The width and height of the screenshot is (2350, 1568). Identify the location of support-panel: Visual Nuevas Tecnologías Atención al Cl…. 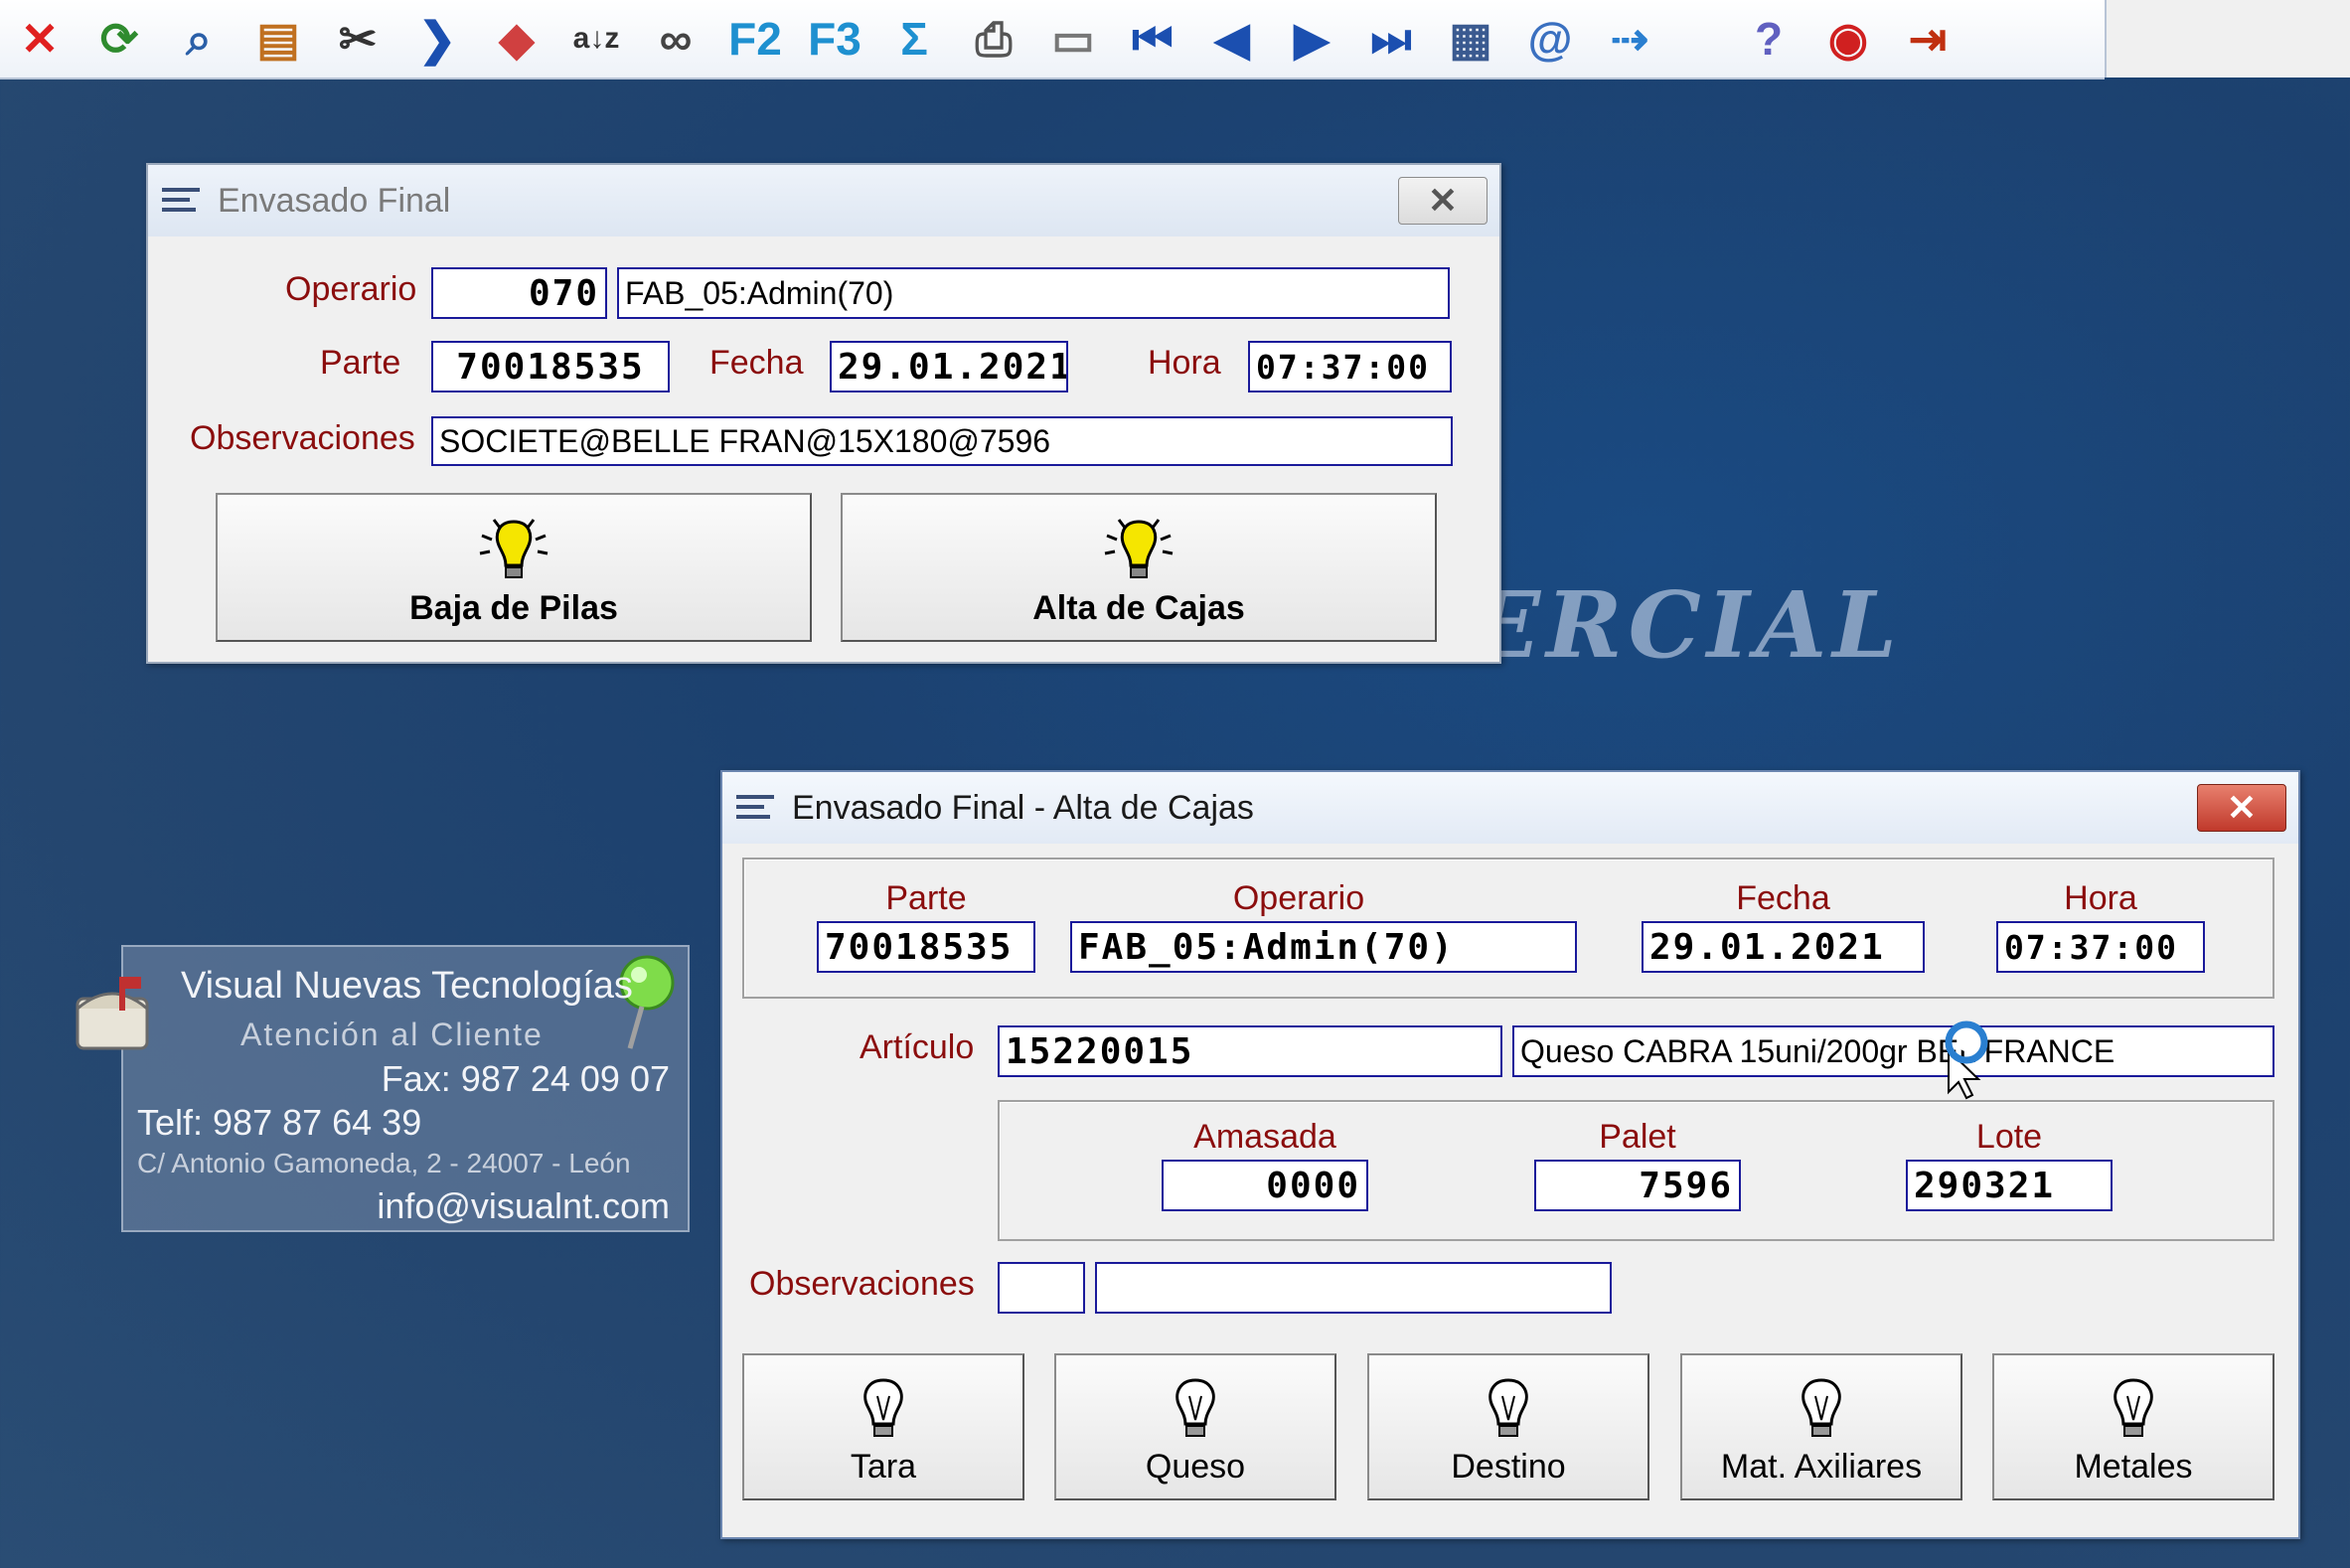
(383, 1089).